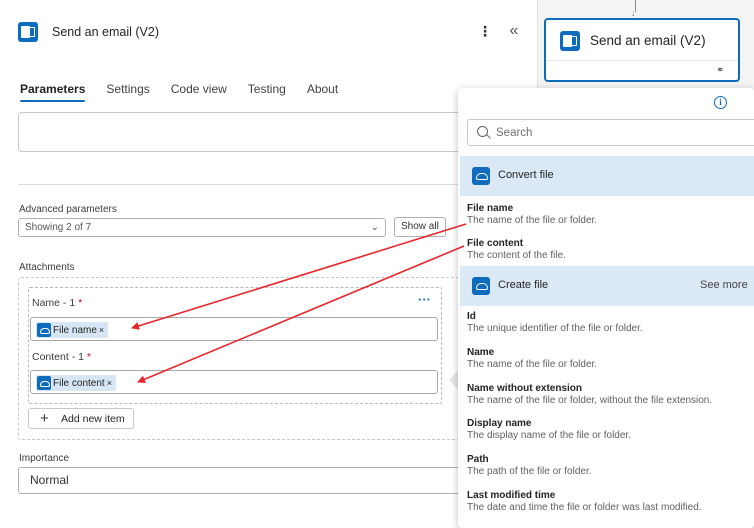  Describe the element at coordinates (61, 357) in the screenshot. I see `attachment-content-label: Content - 1 *` at that location.